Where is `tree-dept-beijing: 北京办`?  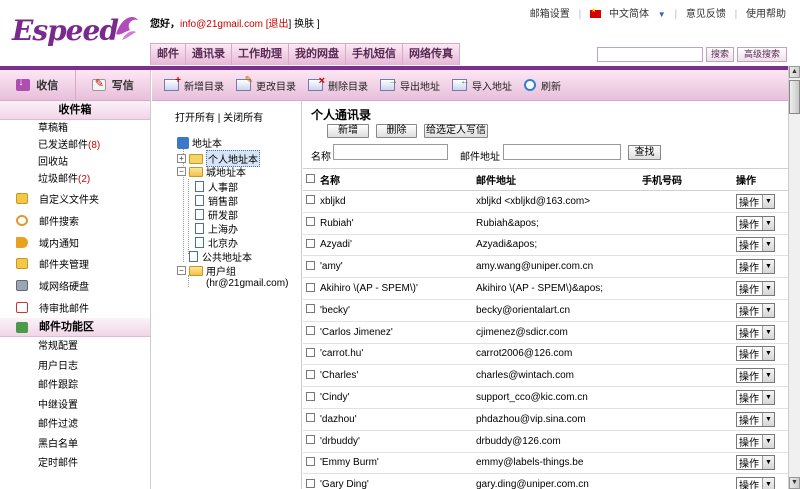
tree-dept-beijing: 北京办 is located at coordinates (216, 242).